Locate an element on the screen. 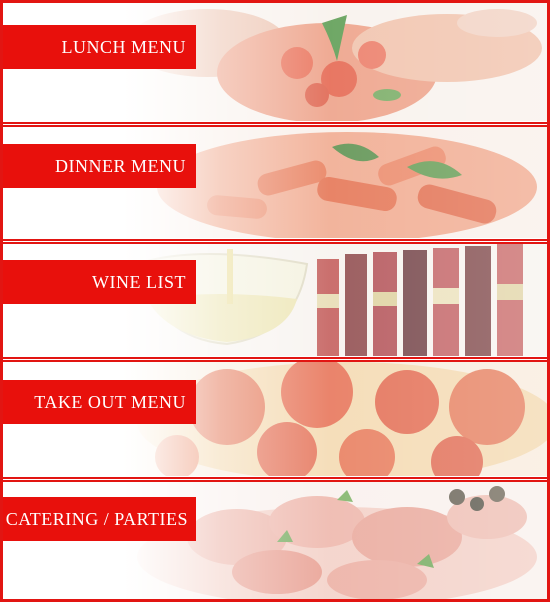 This screenshot has width=550, height=602. take-out-menu-button: TAKE OUT MENU is located at coordinates (99, 402).